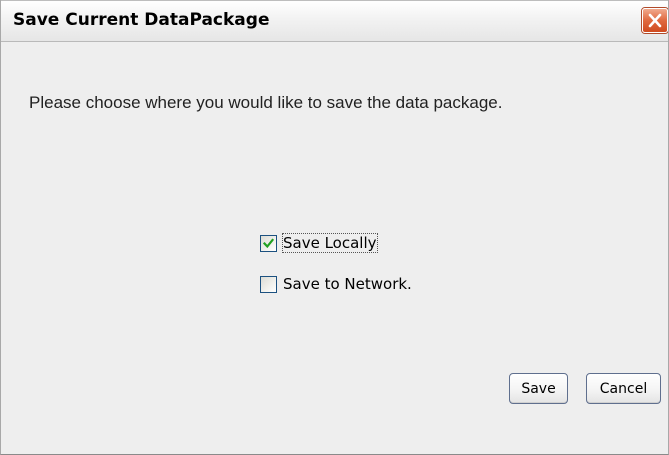  Describe the element at coordinates (623, 388) in the screenshot. I see `cancel-button: Cancel` at that location.